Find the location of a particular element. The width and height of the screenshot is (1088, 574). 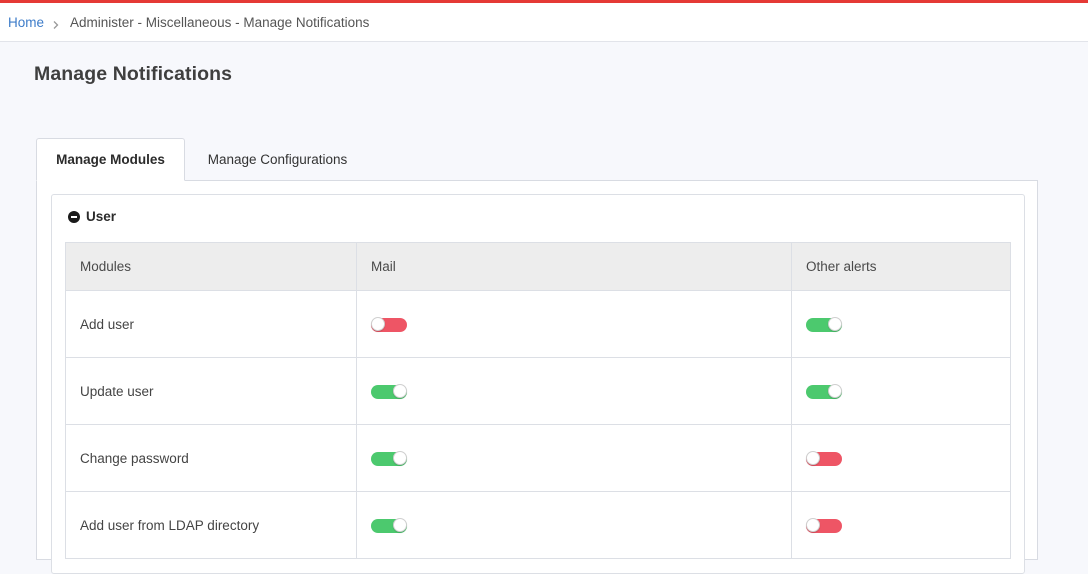

tab-manage-configurations: Manage Configurations is located at coordinates (277, 159).